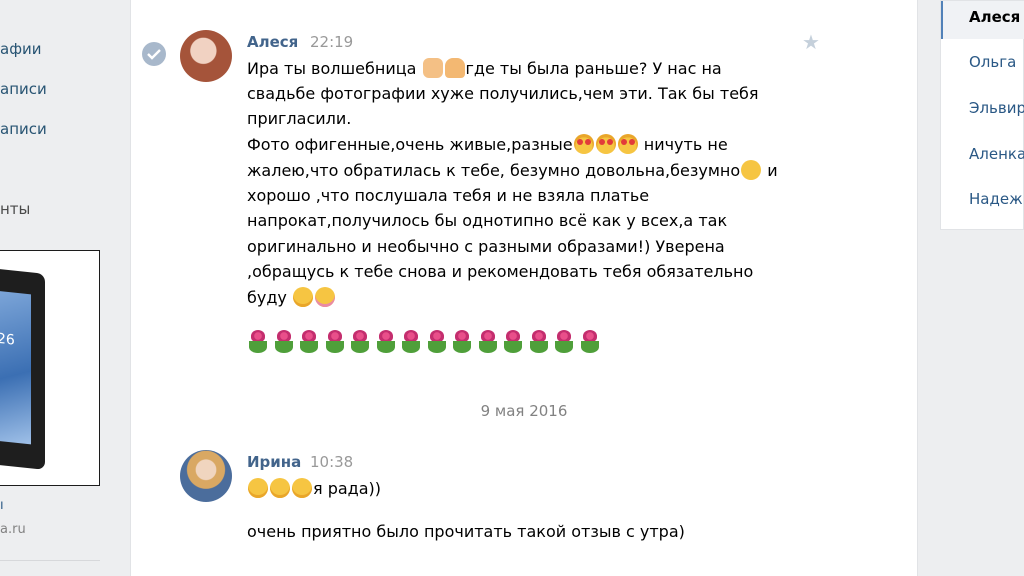 The height and width of the screenshot is (576, 1024). Describe the element at coordinates (274, 462) in the screenshot. I see `message-author: Ирина` at that location.